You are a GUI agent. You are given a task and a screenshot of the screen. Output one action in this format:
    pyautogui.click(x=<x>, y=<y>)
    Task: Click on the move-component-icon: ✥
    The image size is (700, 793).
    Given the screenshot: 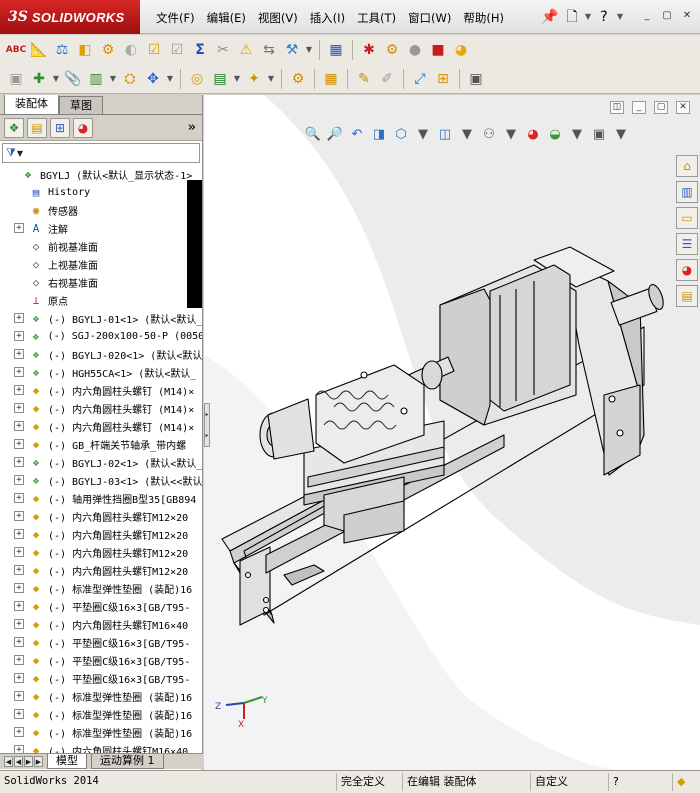 What is the action you would take?
    pyautogui.click(x=153, y=79)
    